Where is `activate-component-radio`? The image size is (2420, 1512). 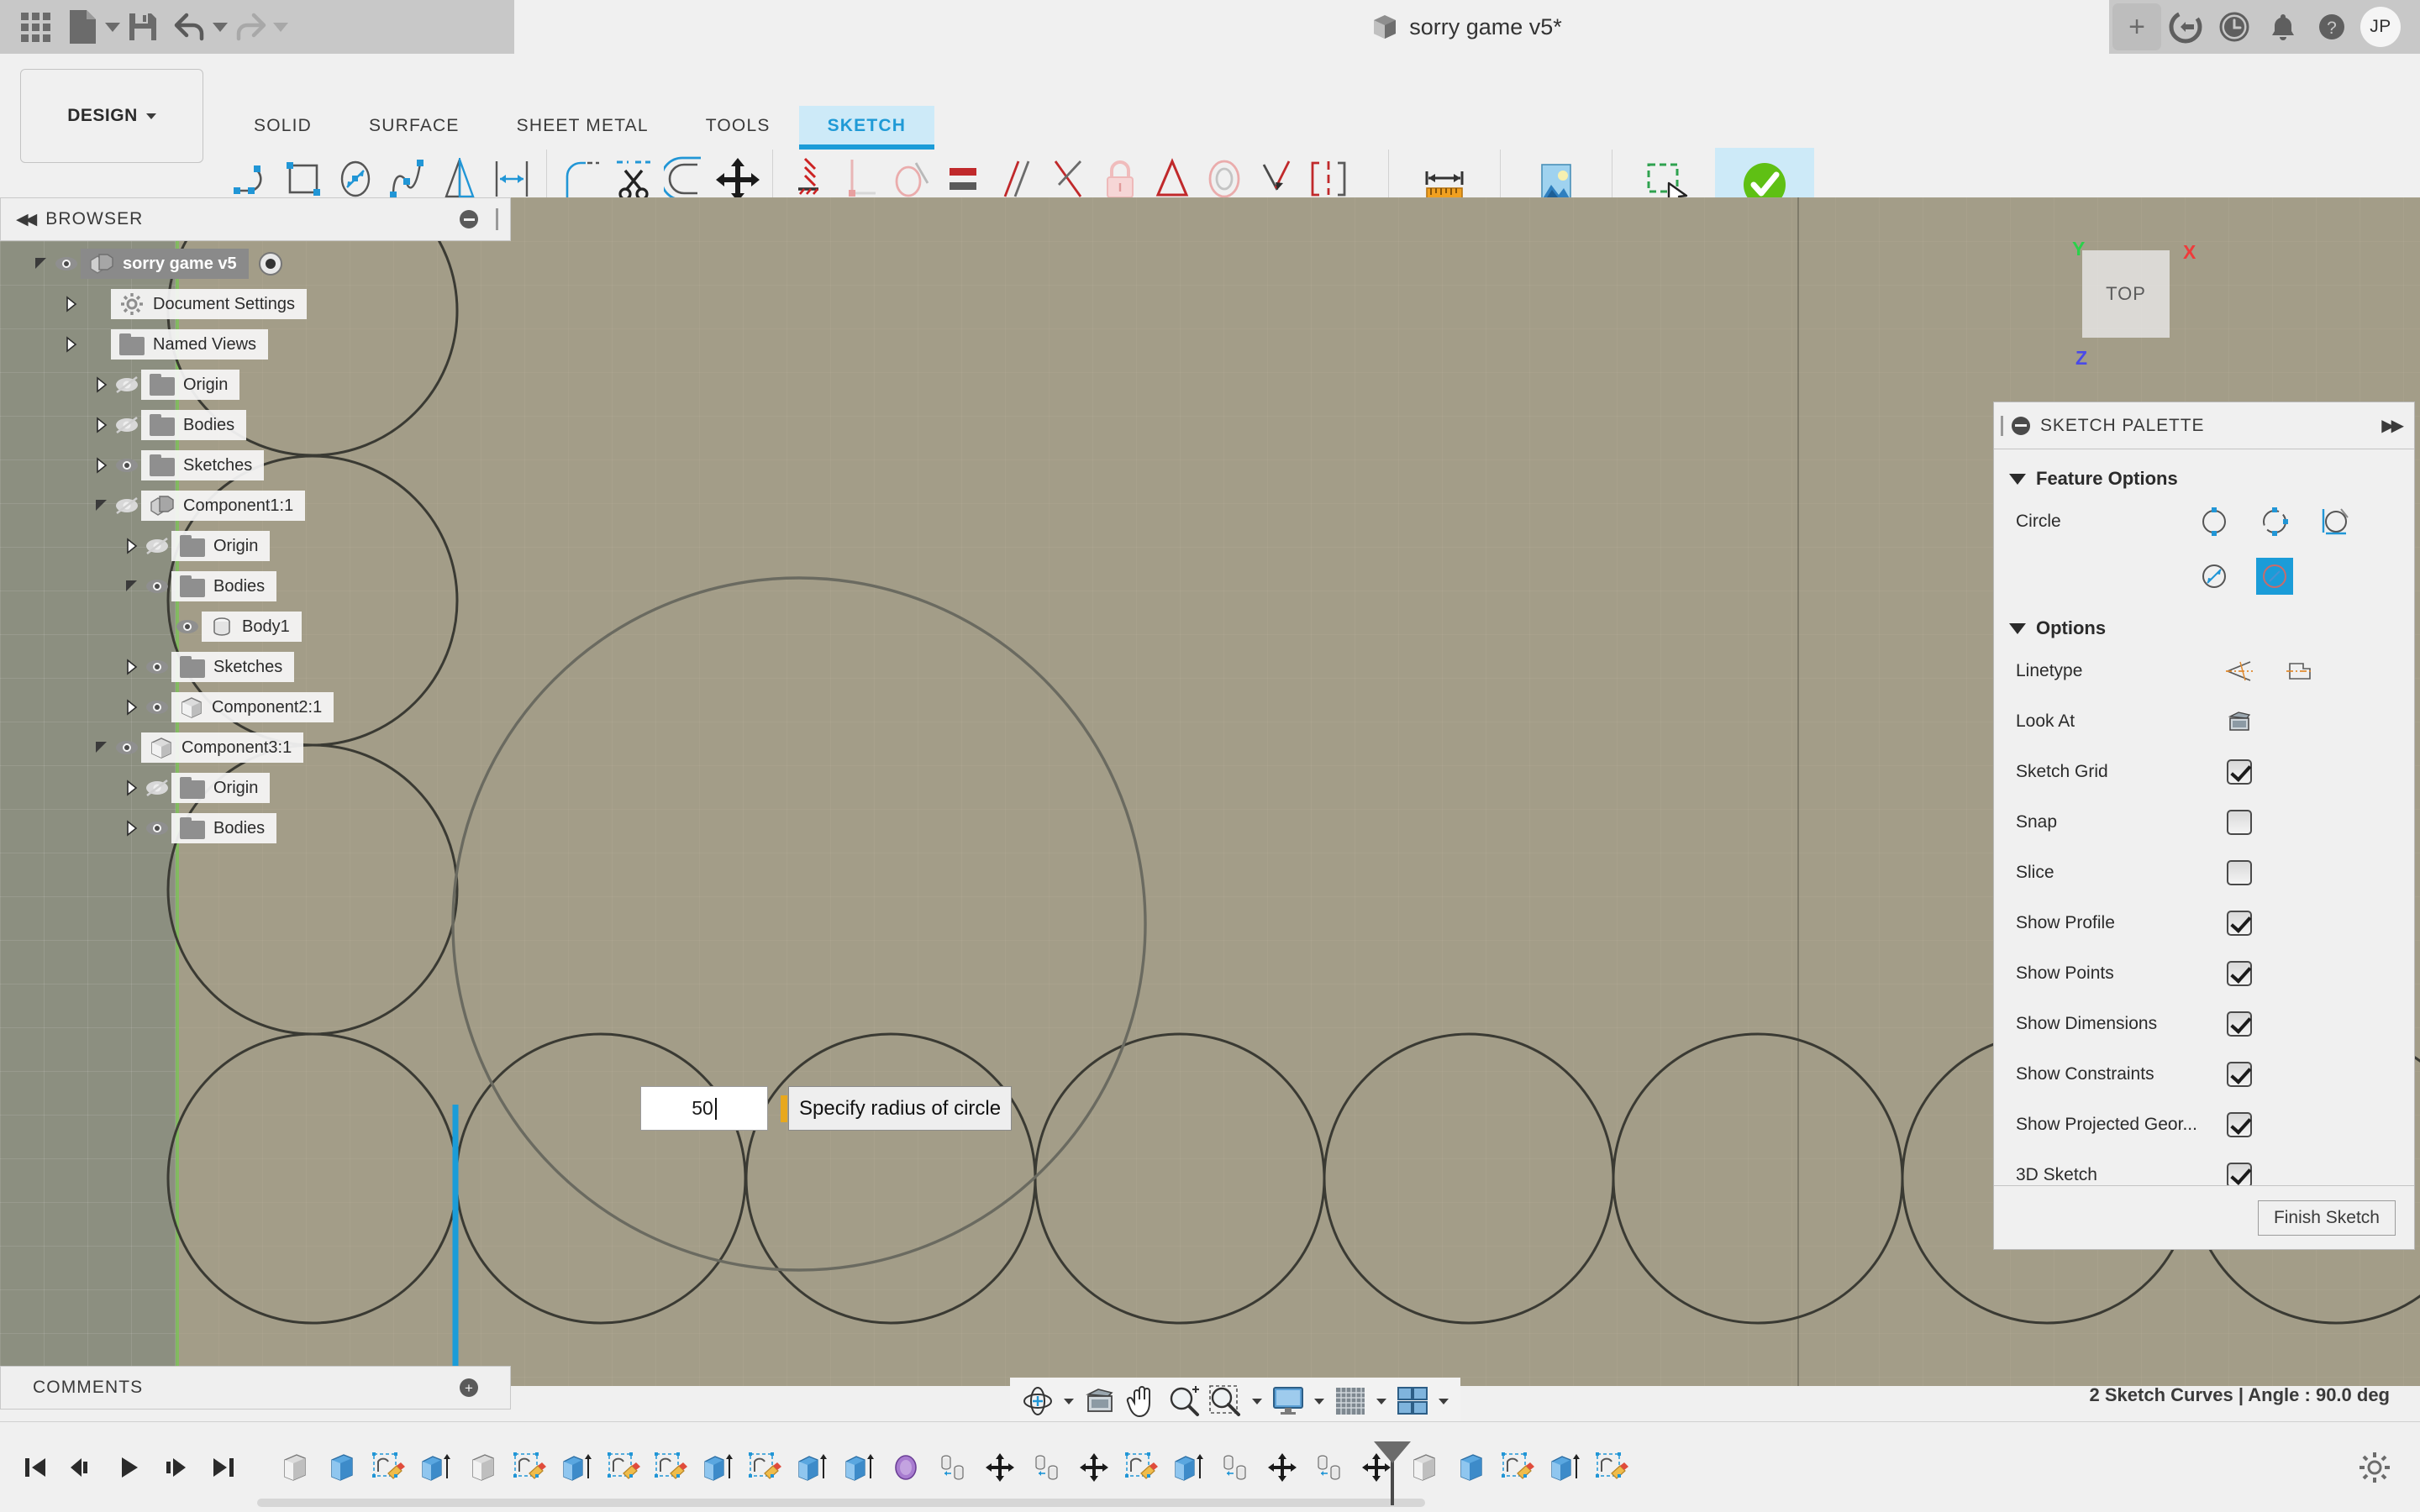 activate-component-radio is located at coordinates (270, 264).